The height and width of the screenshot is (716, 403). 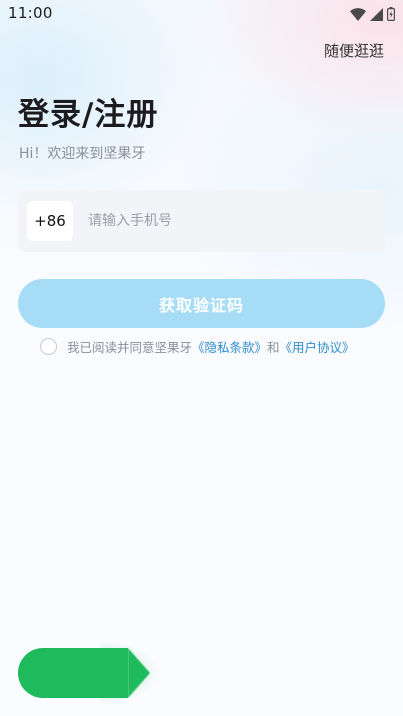 What do you see at coordinates (376, 14) in the screenshot?
I see `signal-icon` at bounding box center [376, 14].